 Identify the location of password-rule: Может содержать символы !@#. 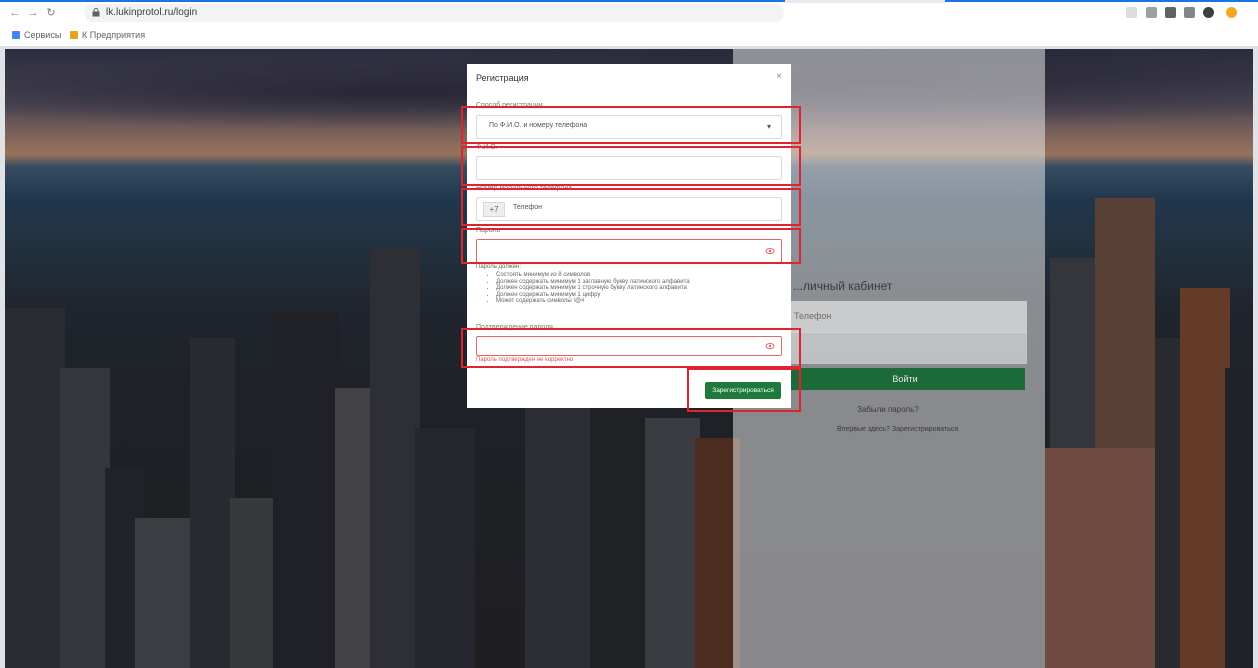
(593, 301).